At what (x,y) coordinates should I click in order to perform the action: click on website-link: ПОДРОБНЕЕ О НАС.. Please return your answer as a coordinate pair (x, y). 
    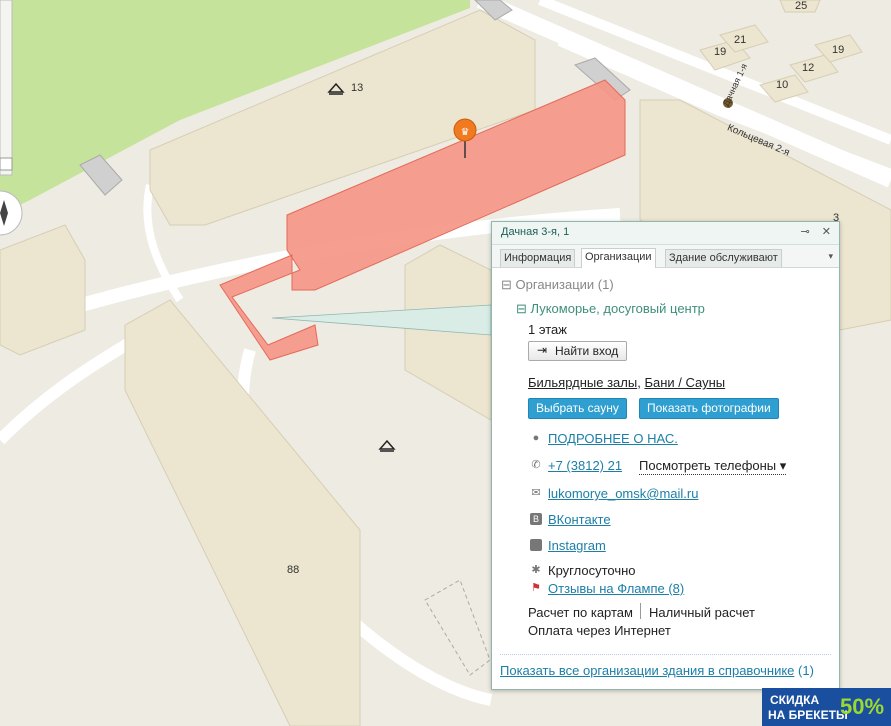
    Looking at the image, I should click on (613, 438).